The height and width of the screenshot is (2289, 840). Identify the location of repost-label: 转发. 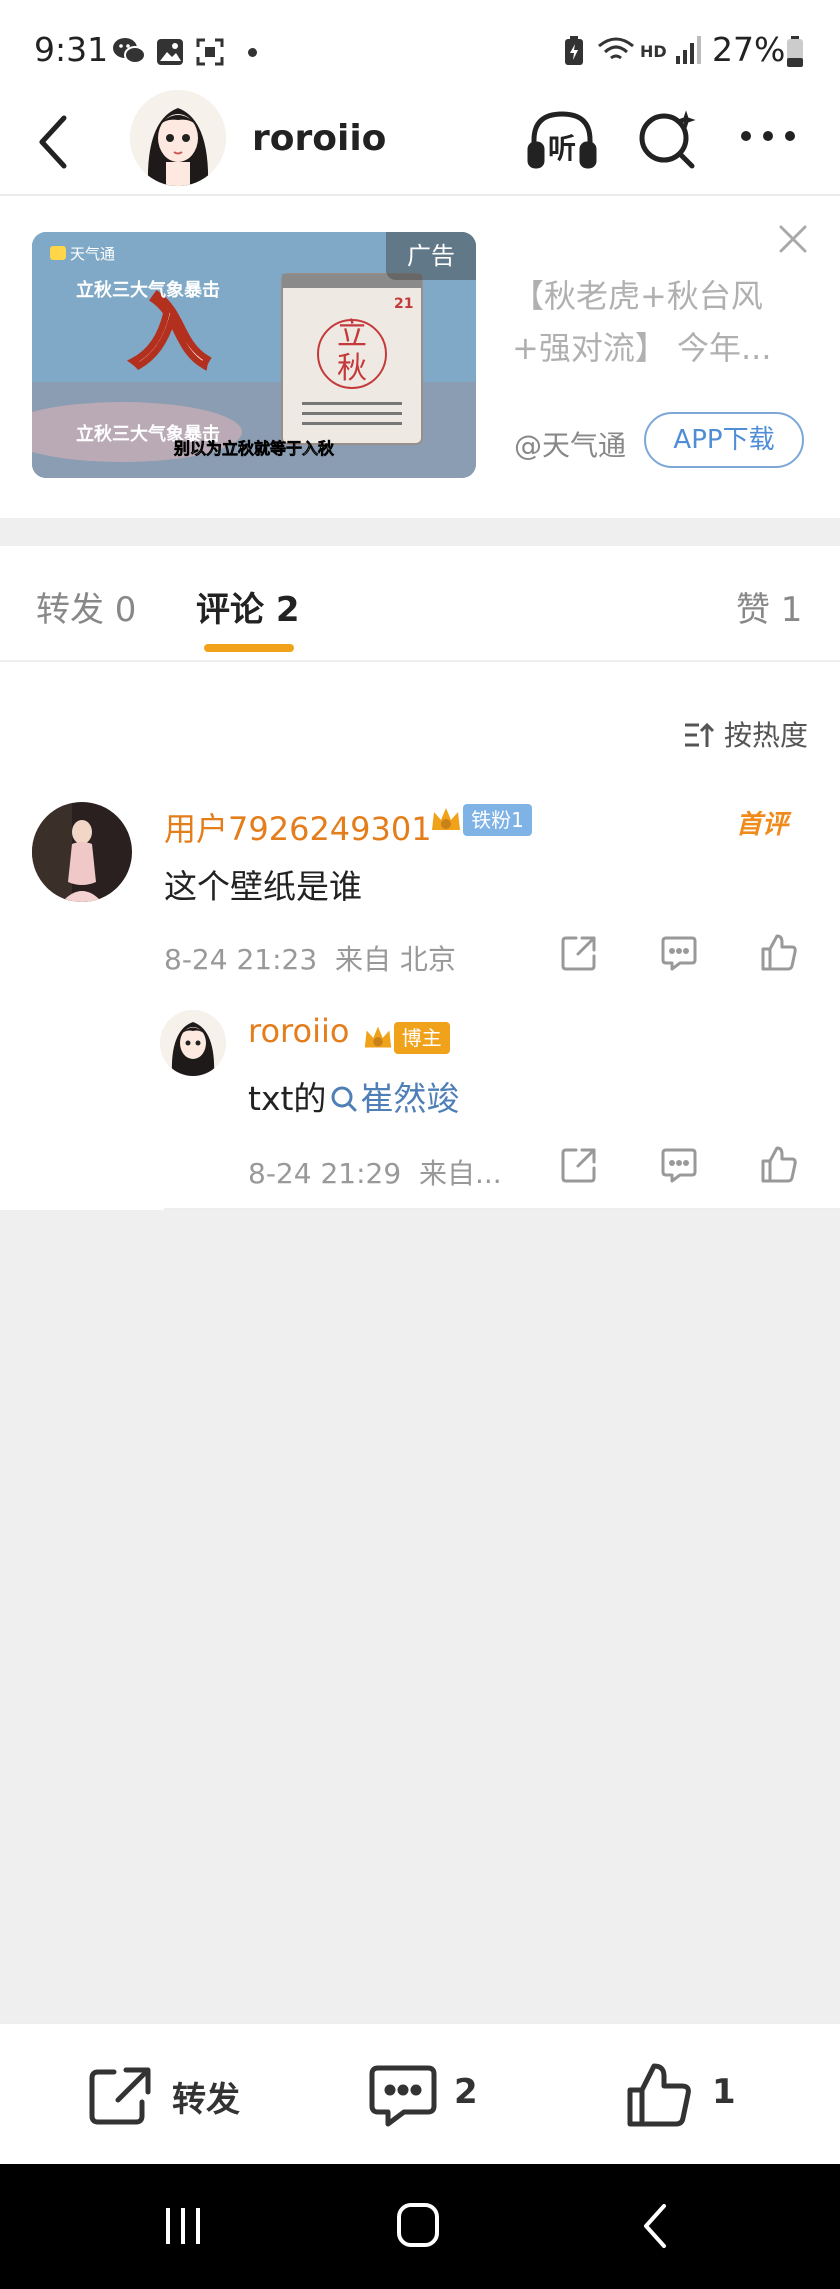
(206, 2096).